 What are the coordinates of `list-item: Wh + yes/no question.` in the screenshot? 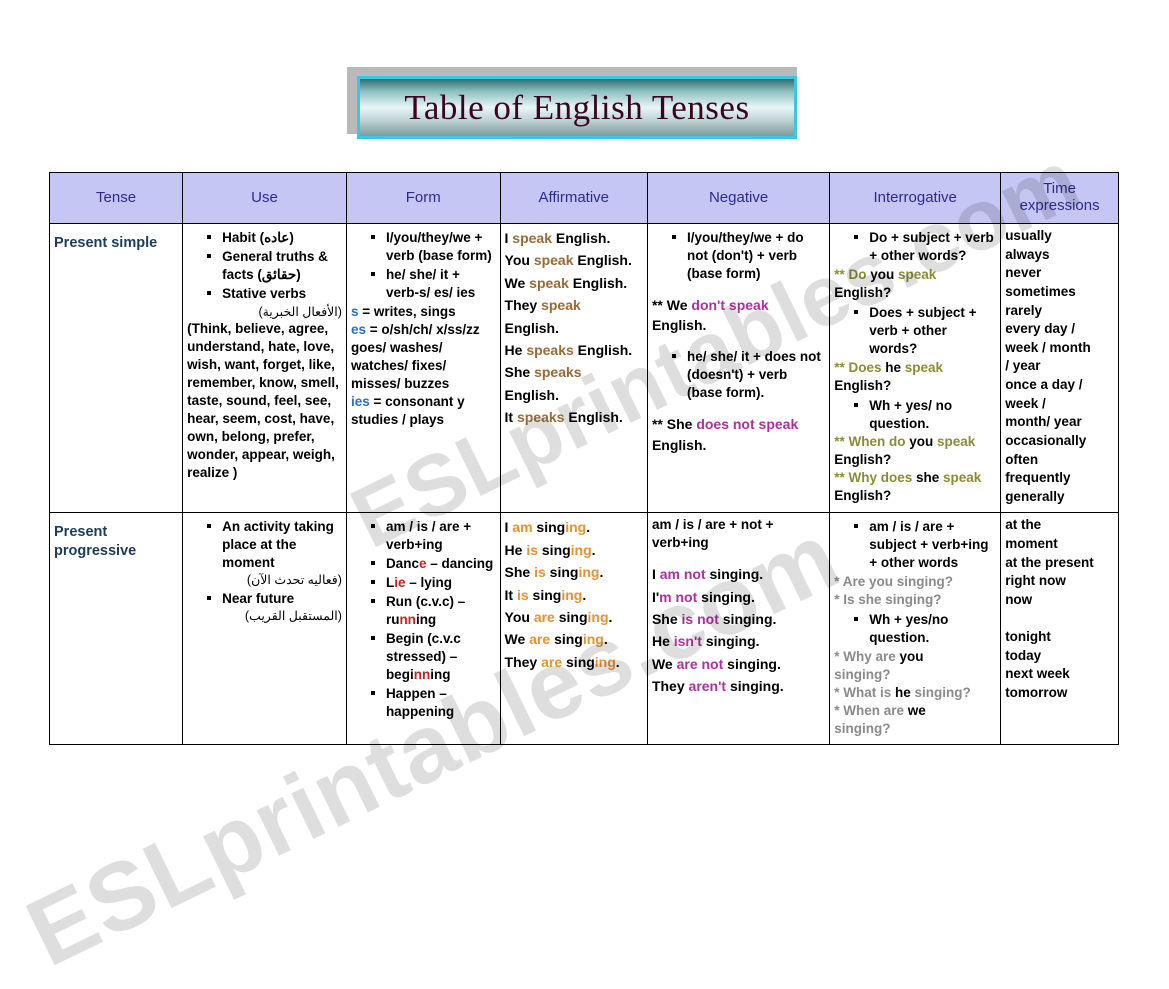 It's located at (925, 629).